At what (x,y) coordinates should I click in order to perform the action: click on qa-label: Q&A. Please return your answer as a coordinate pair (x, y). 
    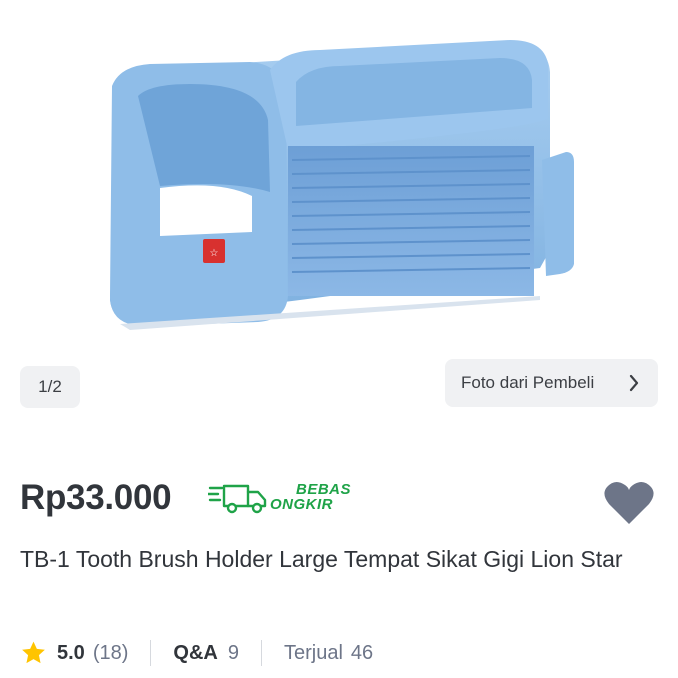
    Looking at the image, I should click on (195, 653).